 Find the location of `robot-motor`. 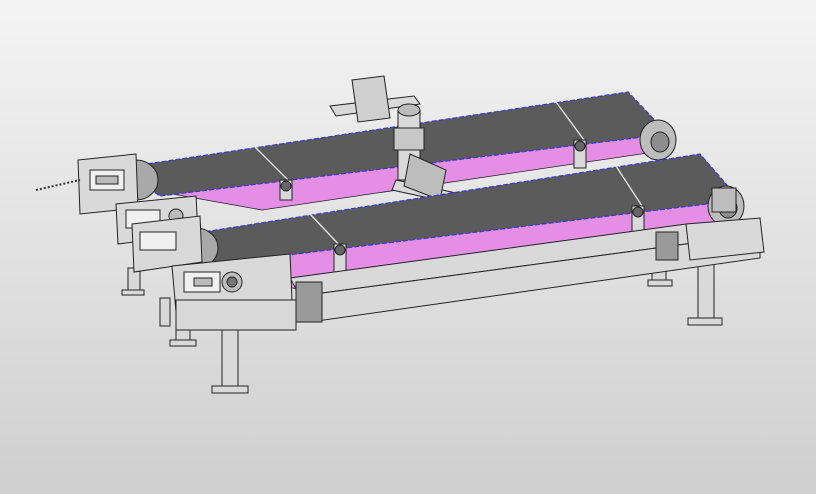

robot-motor is located at coordinates (409, 139).